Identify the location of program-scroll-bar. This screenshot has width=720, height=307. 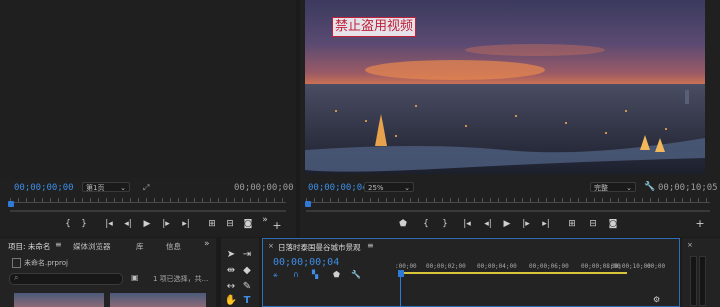
(508, 211).